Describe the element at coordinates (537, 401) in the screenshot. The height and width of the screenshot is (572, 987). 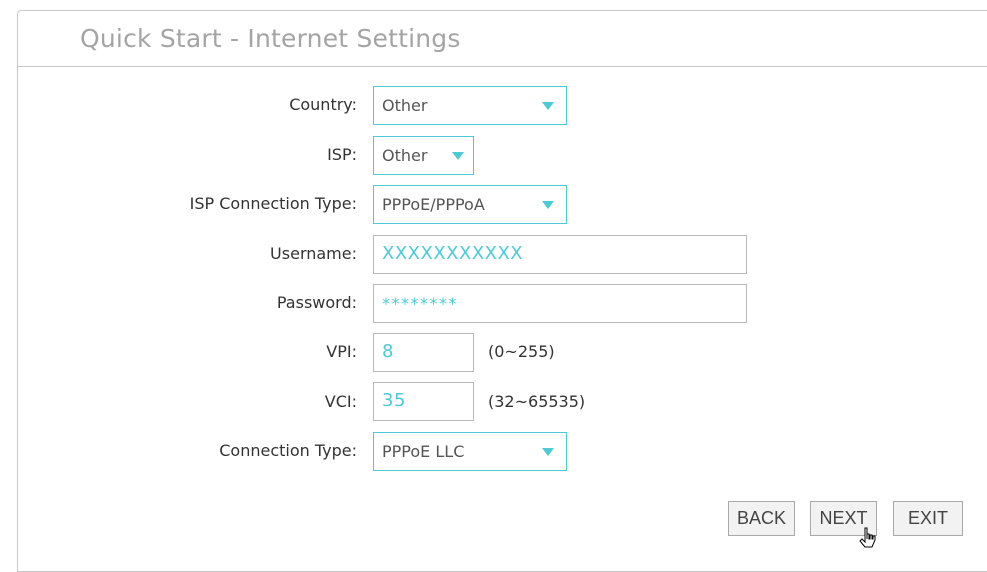
I see `vci-range-hint: (32~65535)` at that location.